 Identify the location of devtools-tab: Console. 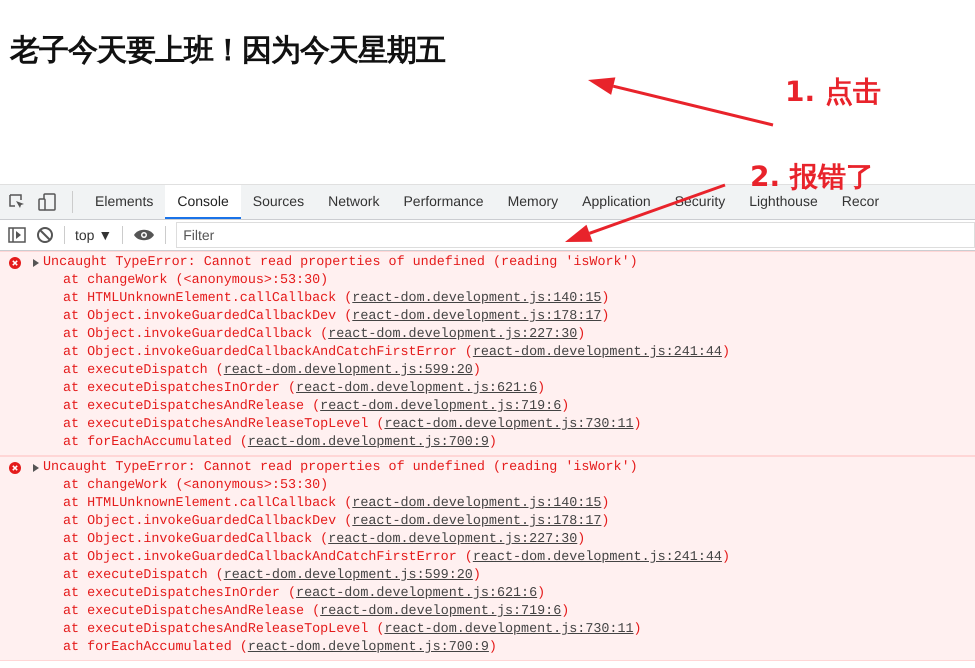
(203, 202).